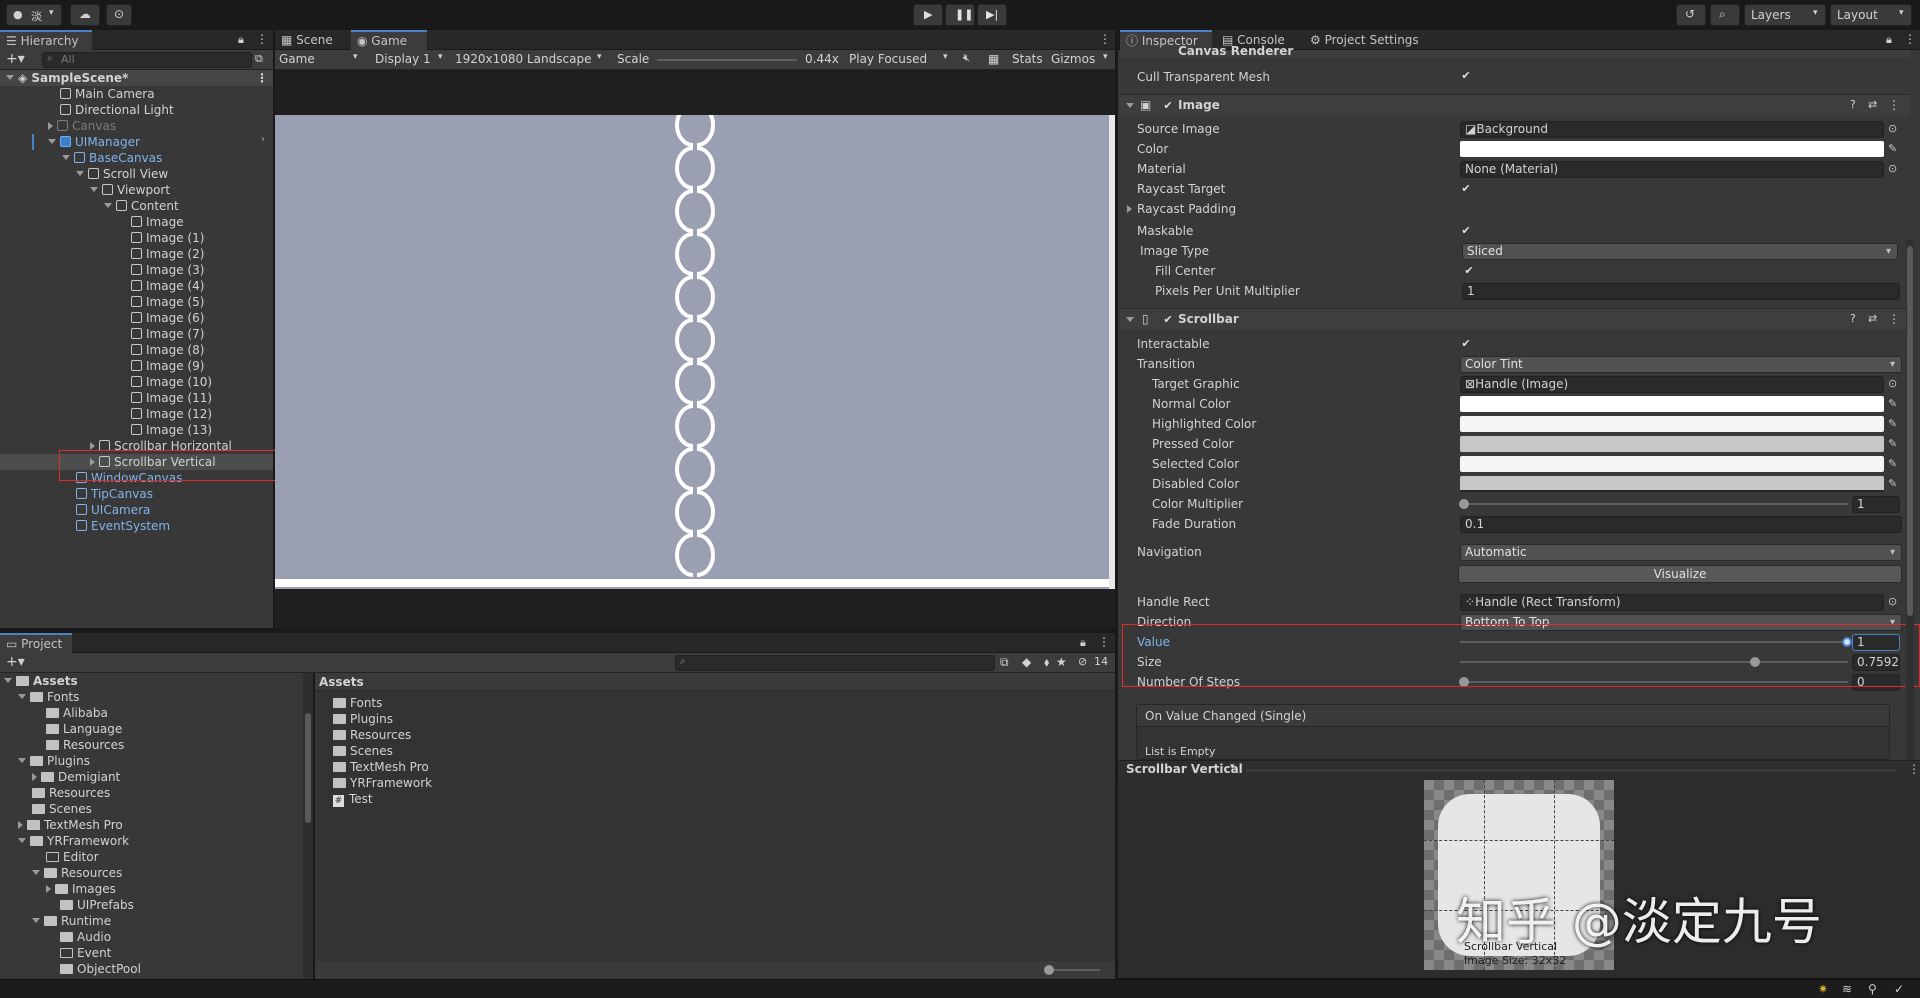 This screenshot has width=1920, height=998. What do you see at coordinates (36, 643) in the screenshot?
I see `tab-project: ▭ Project` at bounding box center [36, 643].